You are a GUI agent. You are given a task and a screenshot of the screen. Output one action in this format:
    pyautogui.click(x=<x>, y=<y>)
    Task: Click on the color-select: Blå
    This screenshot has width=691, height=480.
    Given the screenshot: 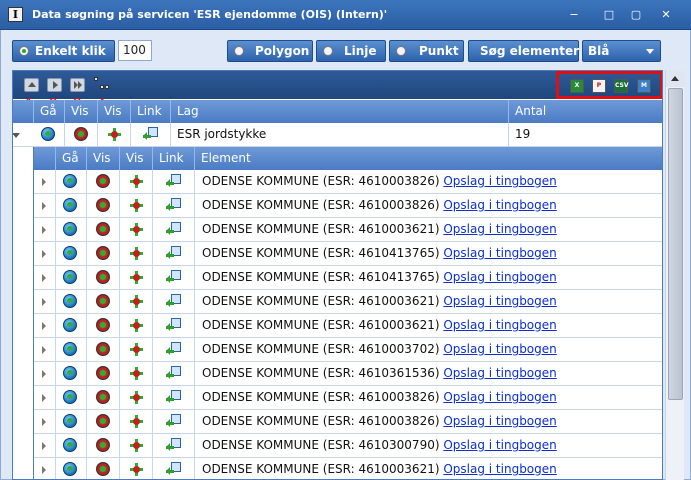 What is the action you would take?
    pyautogui.click(x=621, y=51)
    